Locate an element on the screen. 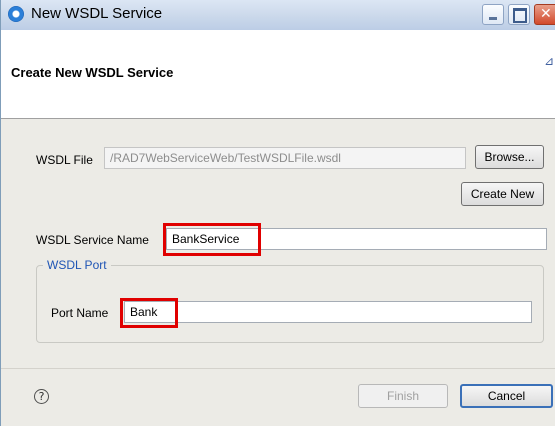 Image resolution: width=555 pixels, height=426 pixels. title-bar: New WSDL Service is located at coordinates (278, 15).